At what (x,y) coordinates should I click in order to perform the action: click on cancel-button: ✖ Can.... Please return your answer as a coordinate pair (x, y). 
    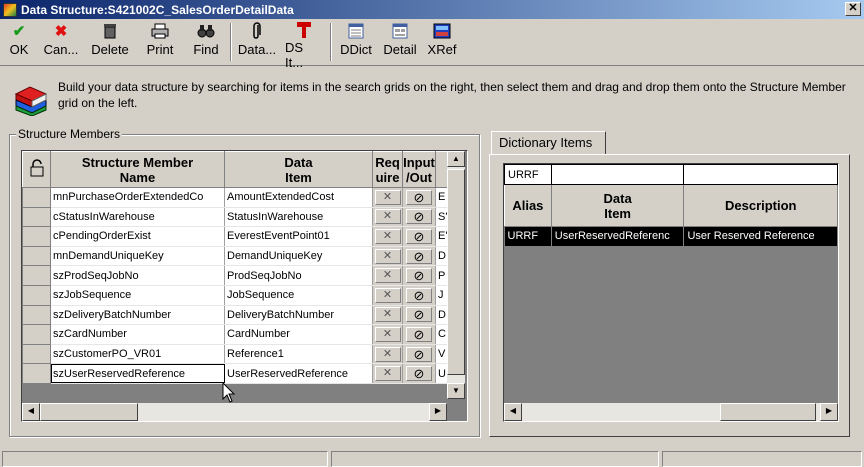
    Looking at the image, I should click on (61, 41).